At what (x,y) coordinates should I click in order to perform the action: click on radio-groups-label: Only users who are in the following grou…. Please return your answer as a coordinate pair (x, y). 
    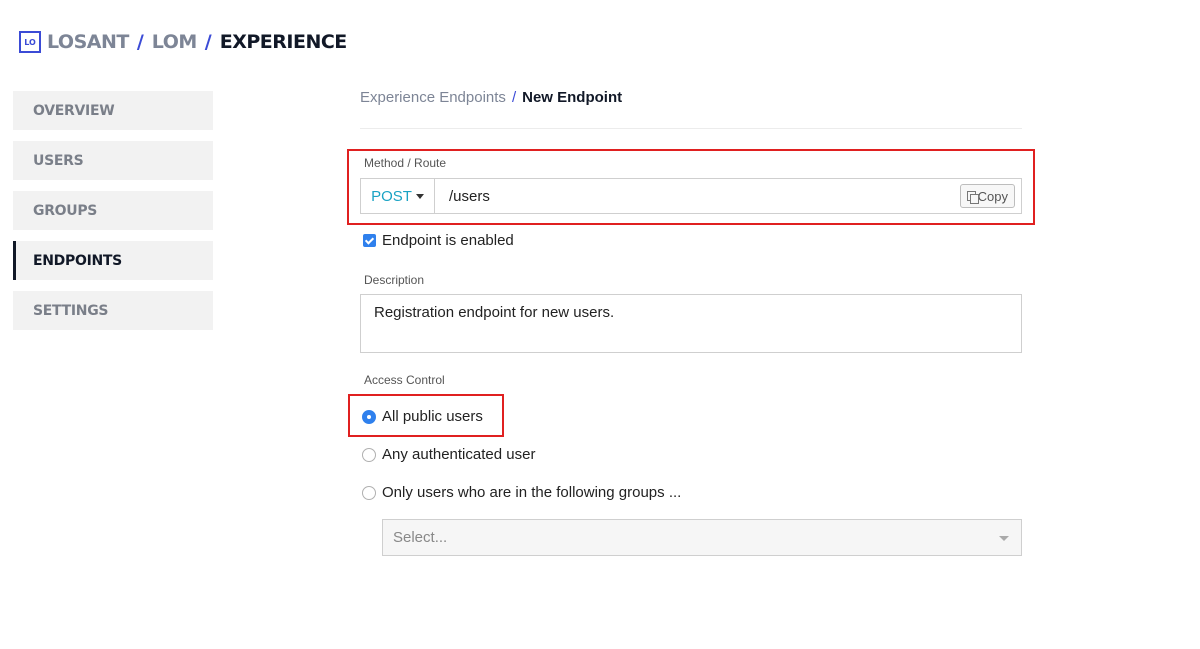
    Looking at the image, I should click on (532, 492).